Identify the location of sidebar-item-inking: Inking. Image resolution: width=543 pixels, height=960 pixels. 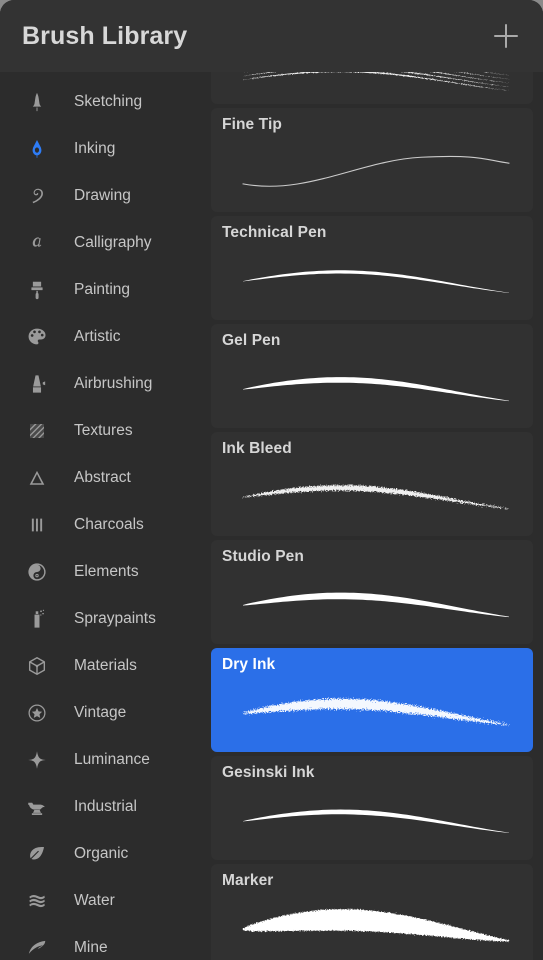
(105, 148).